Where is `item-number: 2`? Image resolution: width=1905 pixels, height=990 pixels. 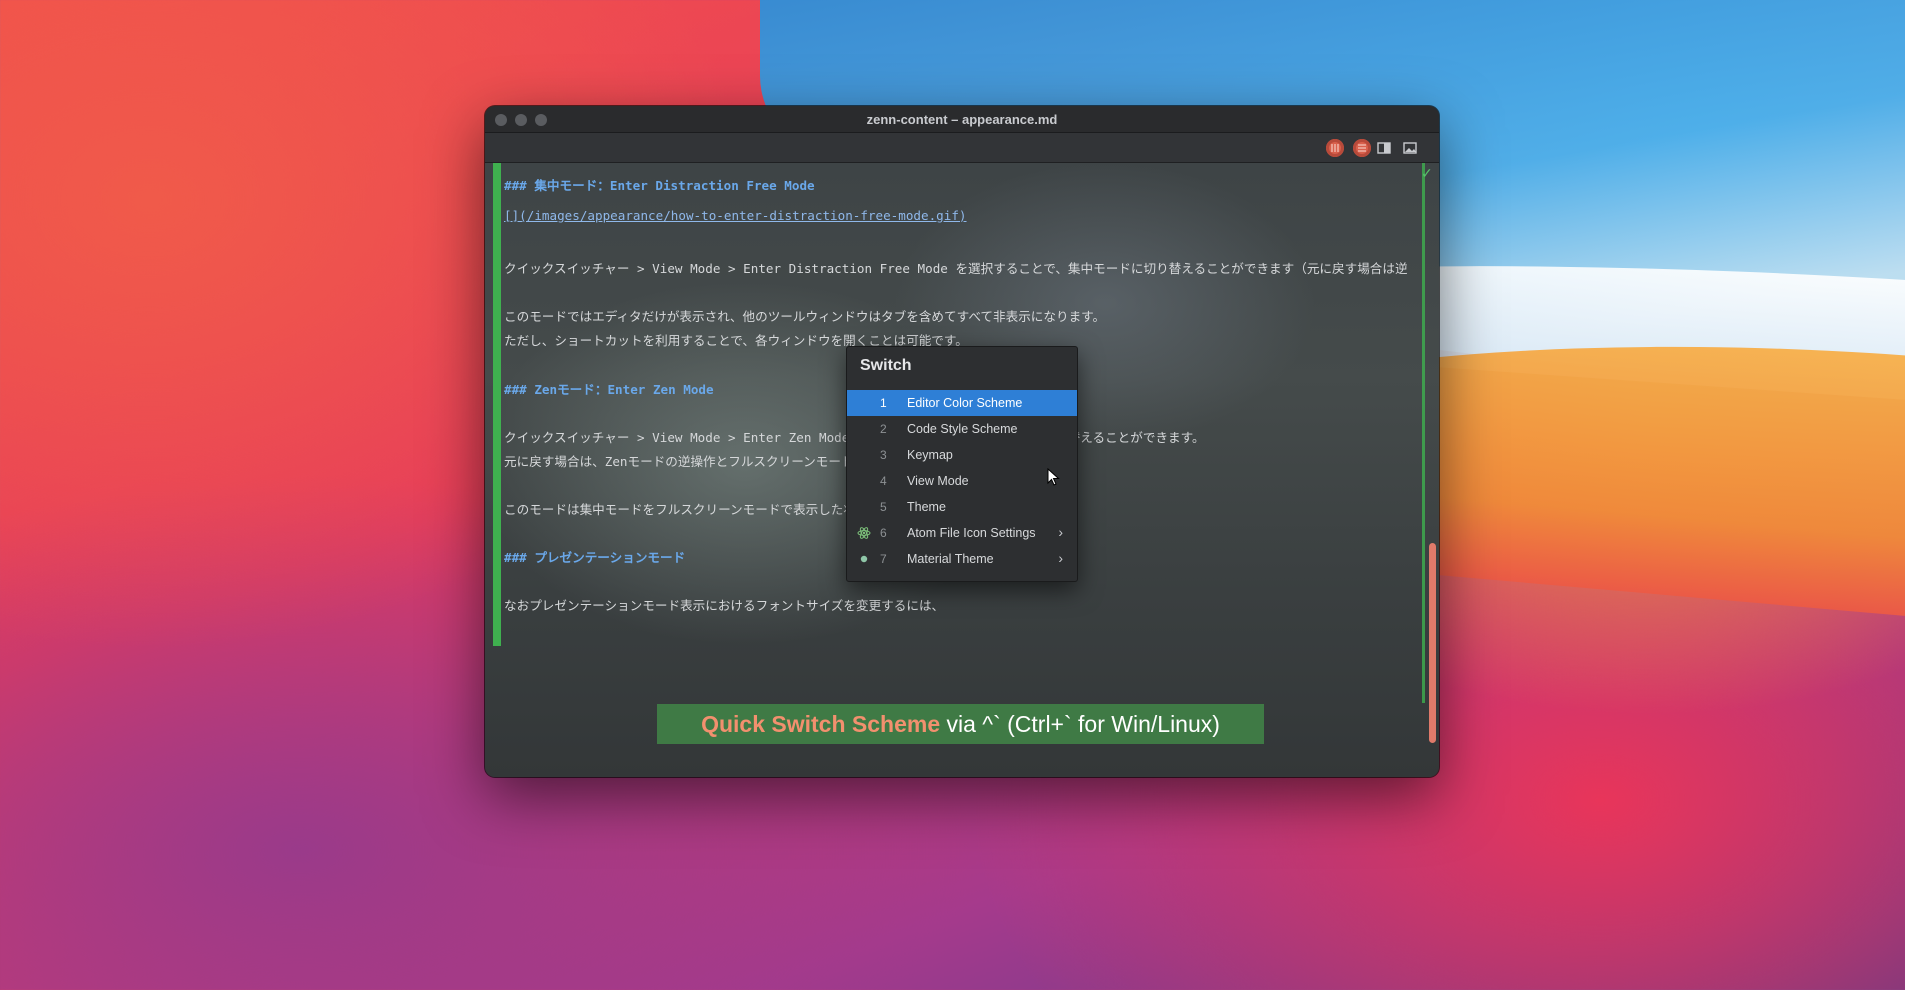 item-number: 2 is located at coordinates (883, 429).